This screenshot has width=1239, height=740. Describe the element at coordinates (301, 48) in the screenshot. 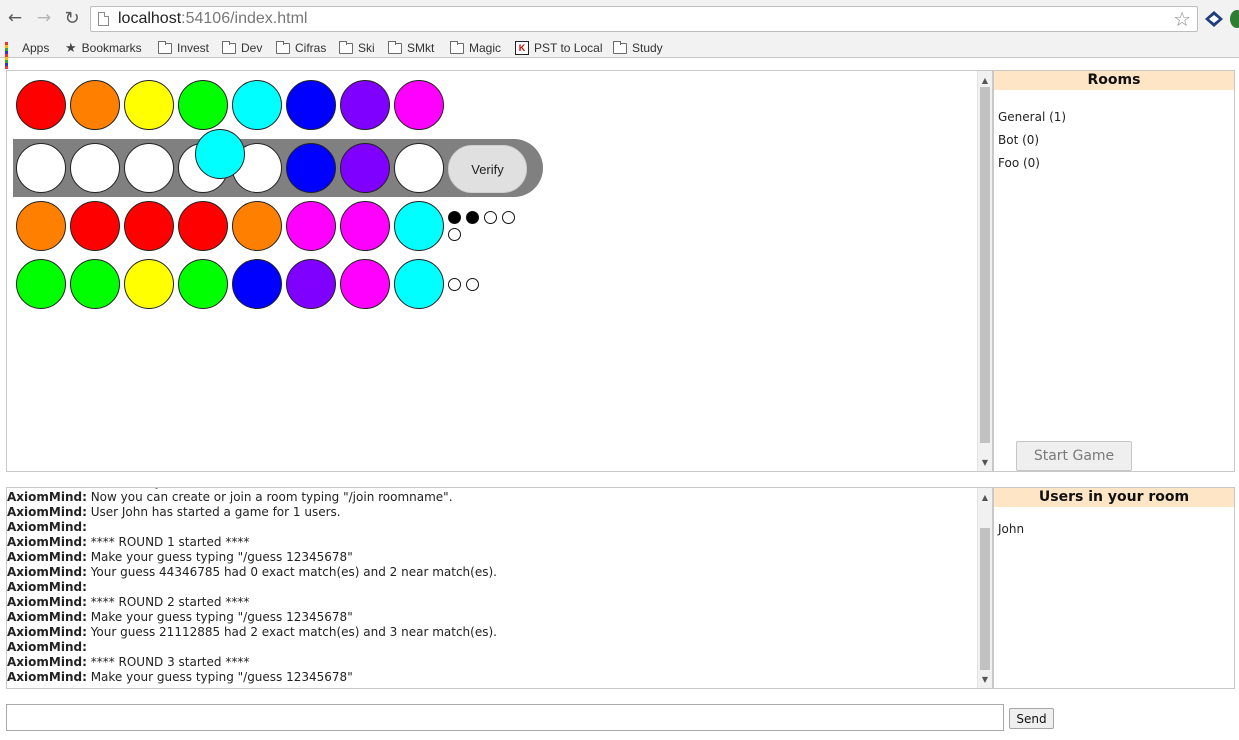

I see `bookmark-cifras: Cifras` at that location.